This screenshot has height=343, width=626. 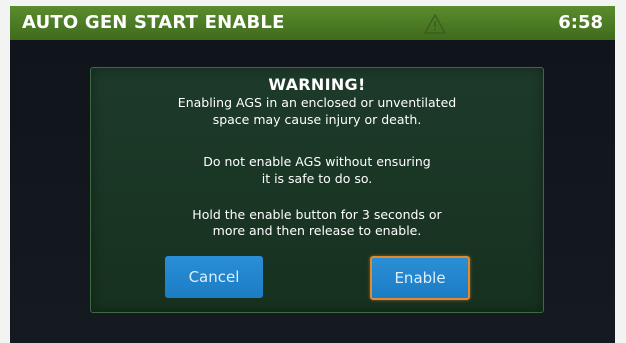 What do you see at coordinates (317, 178) in the screenshot?
I see `dialog-line: it is safe to do so.` at bounding box center [317, 178].